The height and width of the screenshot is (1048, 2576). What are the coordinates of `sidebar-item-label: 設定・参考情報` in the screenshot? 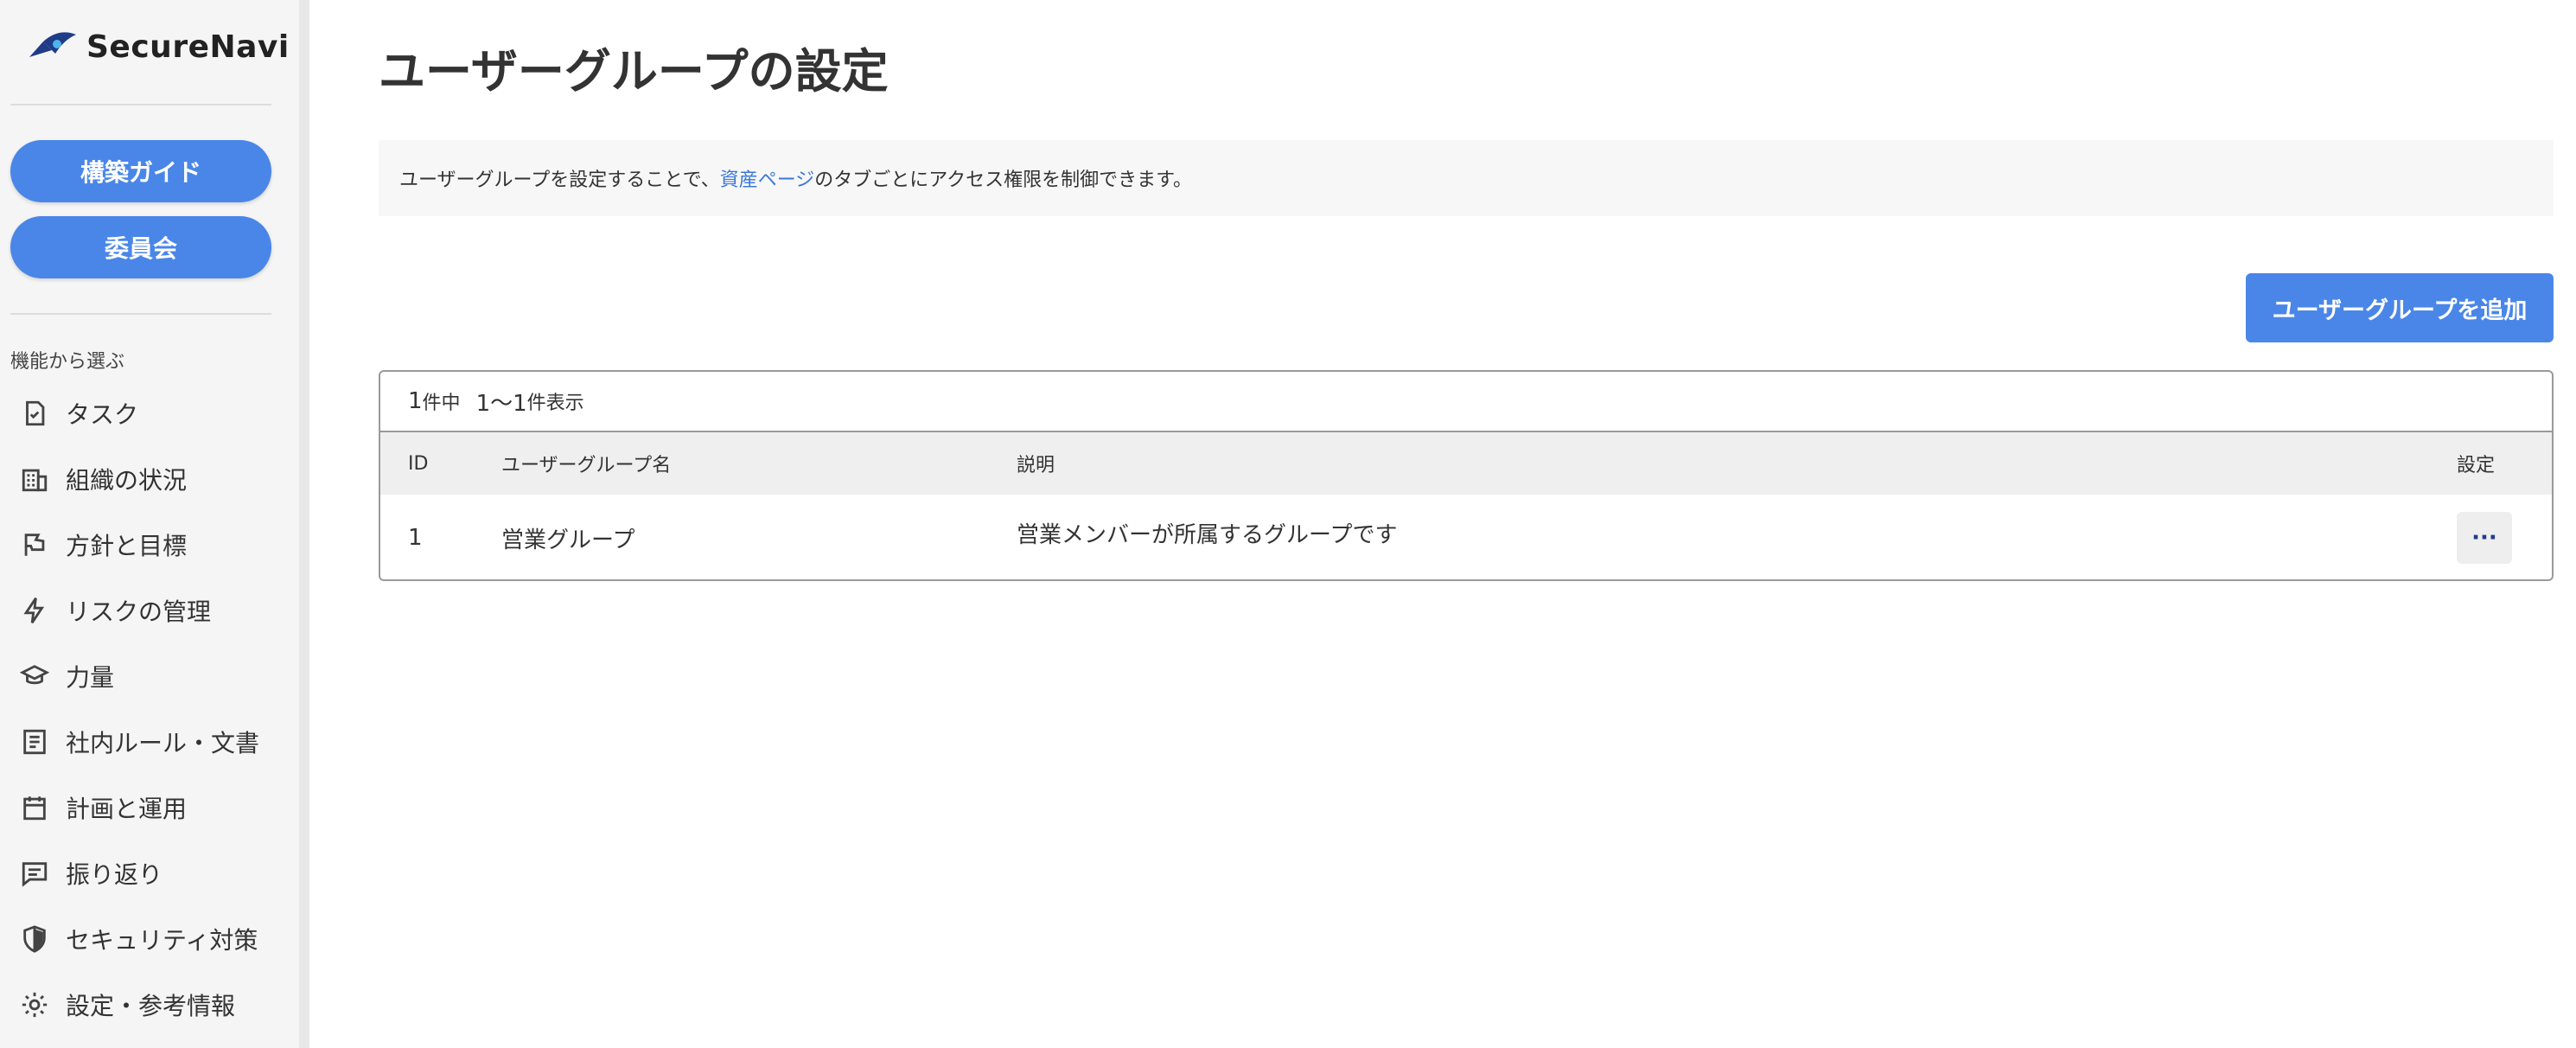 It's located at (151, 1006).